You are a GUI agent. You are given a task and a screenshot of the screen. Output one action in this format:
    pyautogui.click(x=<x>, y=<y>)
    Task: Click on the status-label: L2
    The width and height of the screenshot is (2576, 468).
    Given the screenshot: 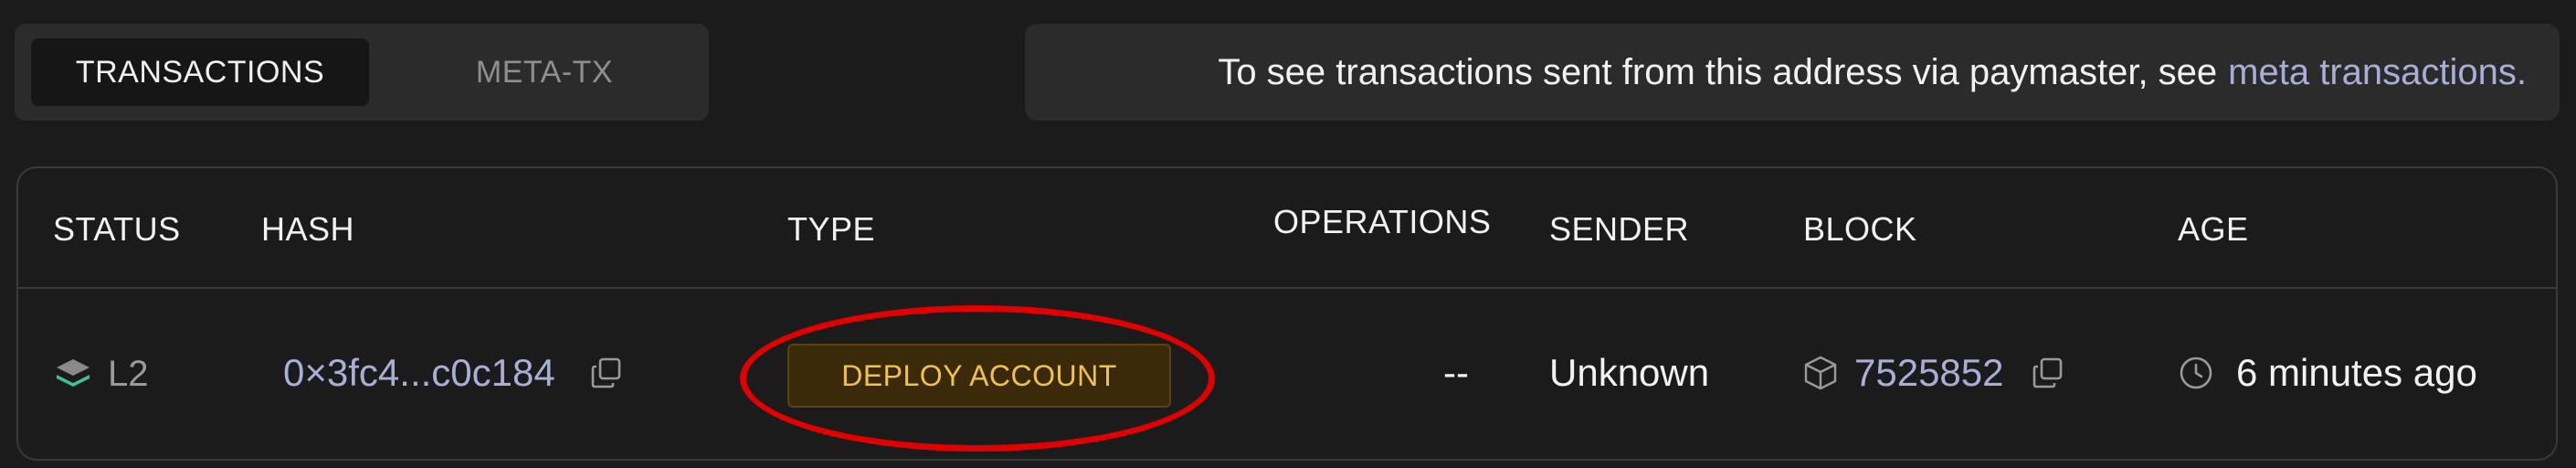 What is the action you would take?
    pyautogui.click(x=128, y=373)
    